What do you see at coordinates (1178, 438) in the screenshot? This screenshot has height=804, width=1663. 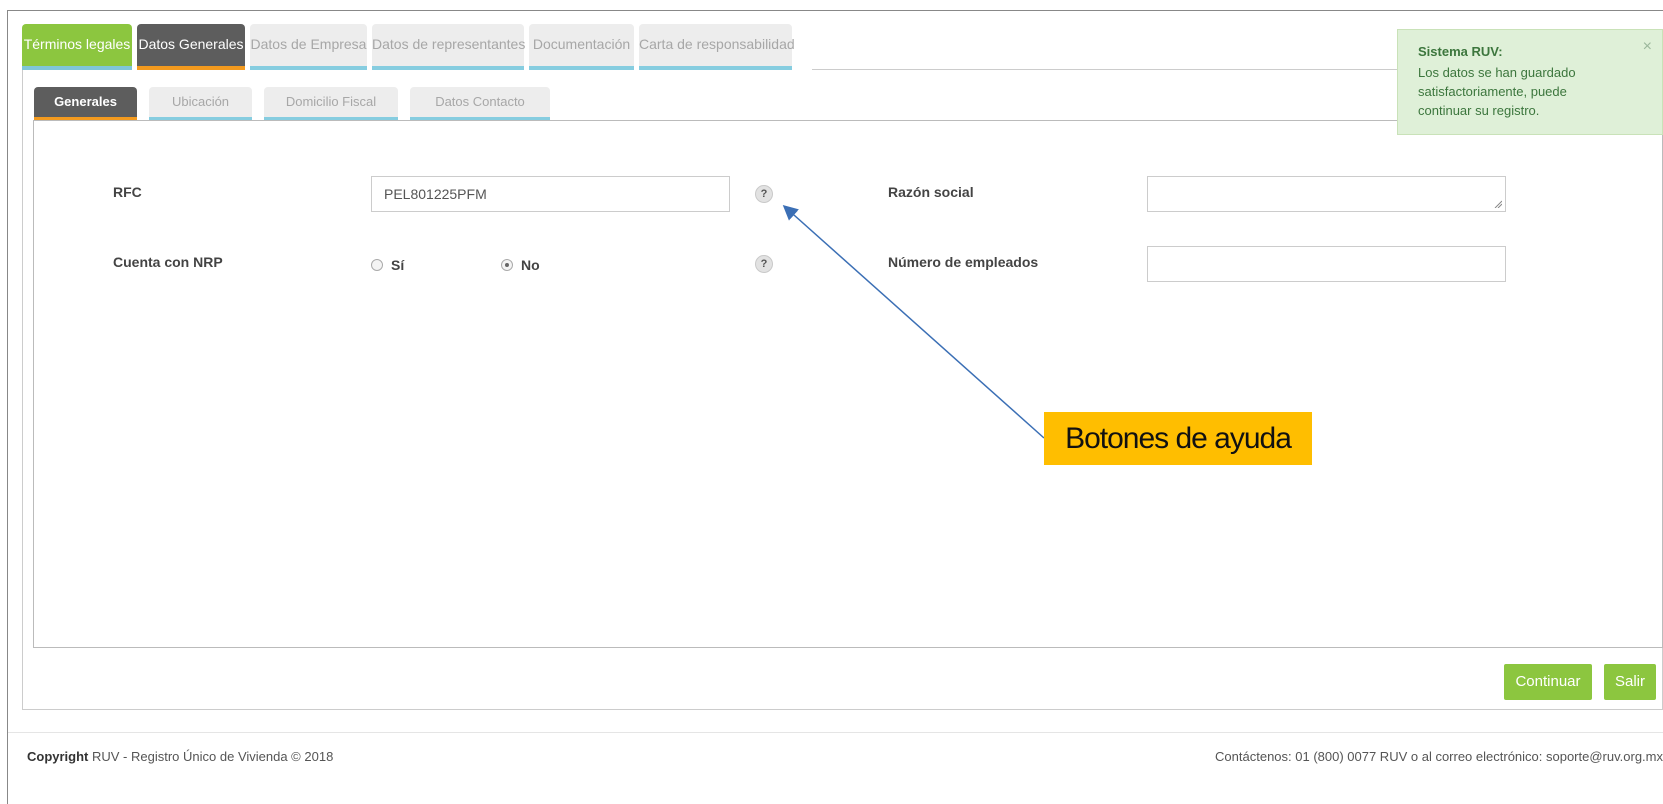 I see `help-buttons-callout: Botones de ayuda` at bounding box center [1178, 438].